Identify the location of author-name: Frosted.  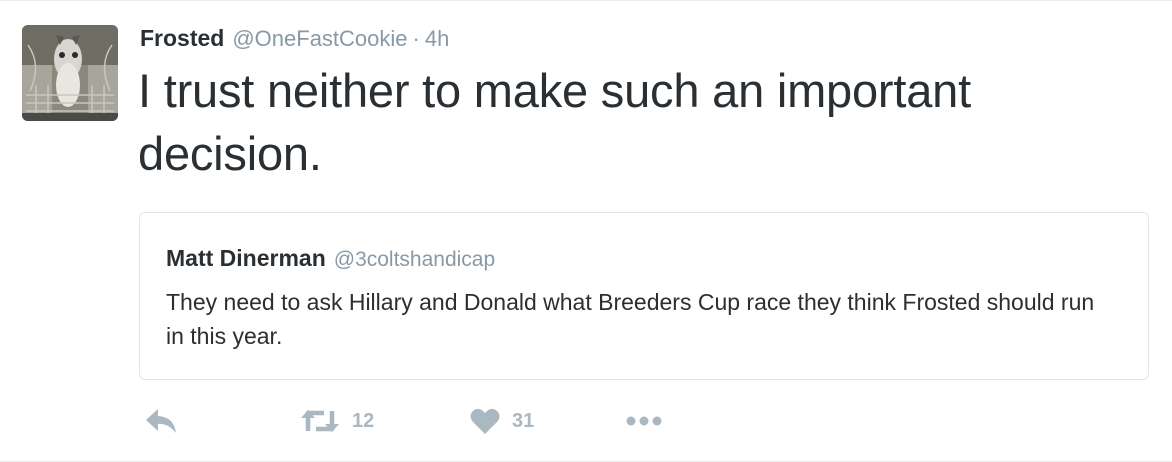
(182, 38).